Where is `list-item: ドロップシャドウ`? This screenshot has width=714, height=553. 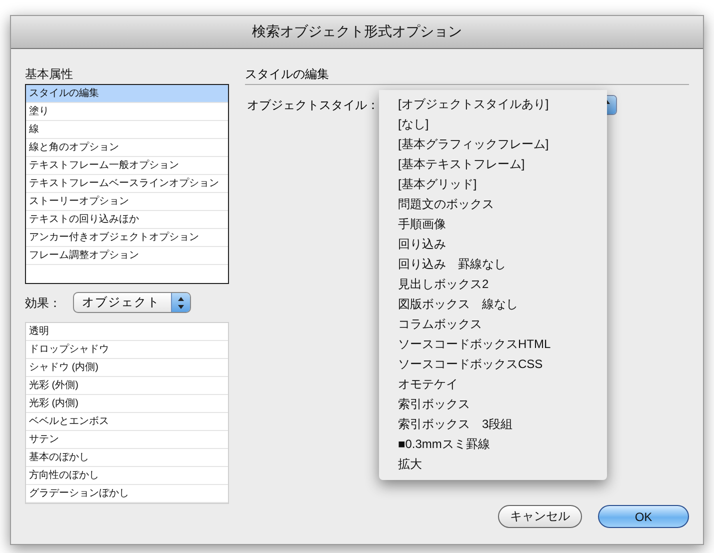
list-item: ドロップシャドウ is located at coordinates (127, 350).